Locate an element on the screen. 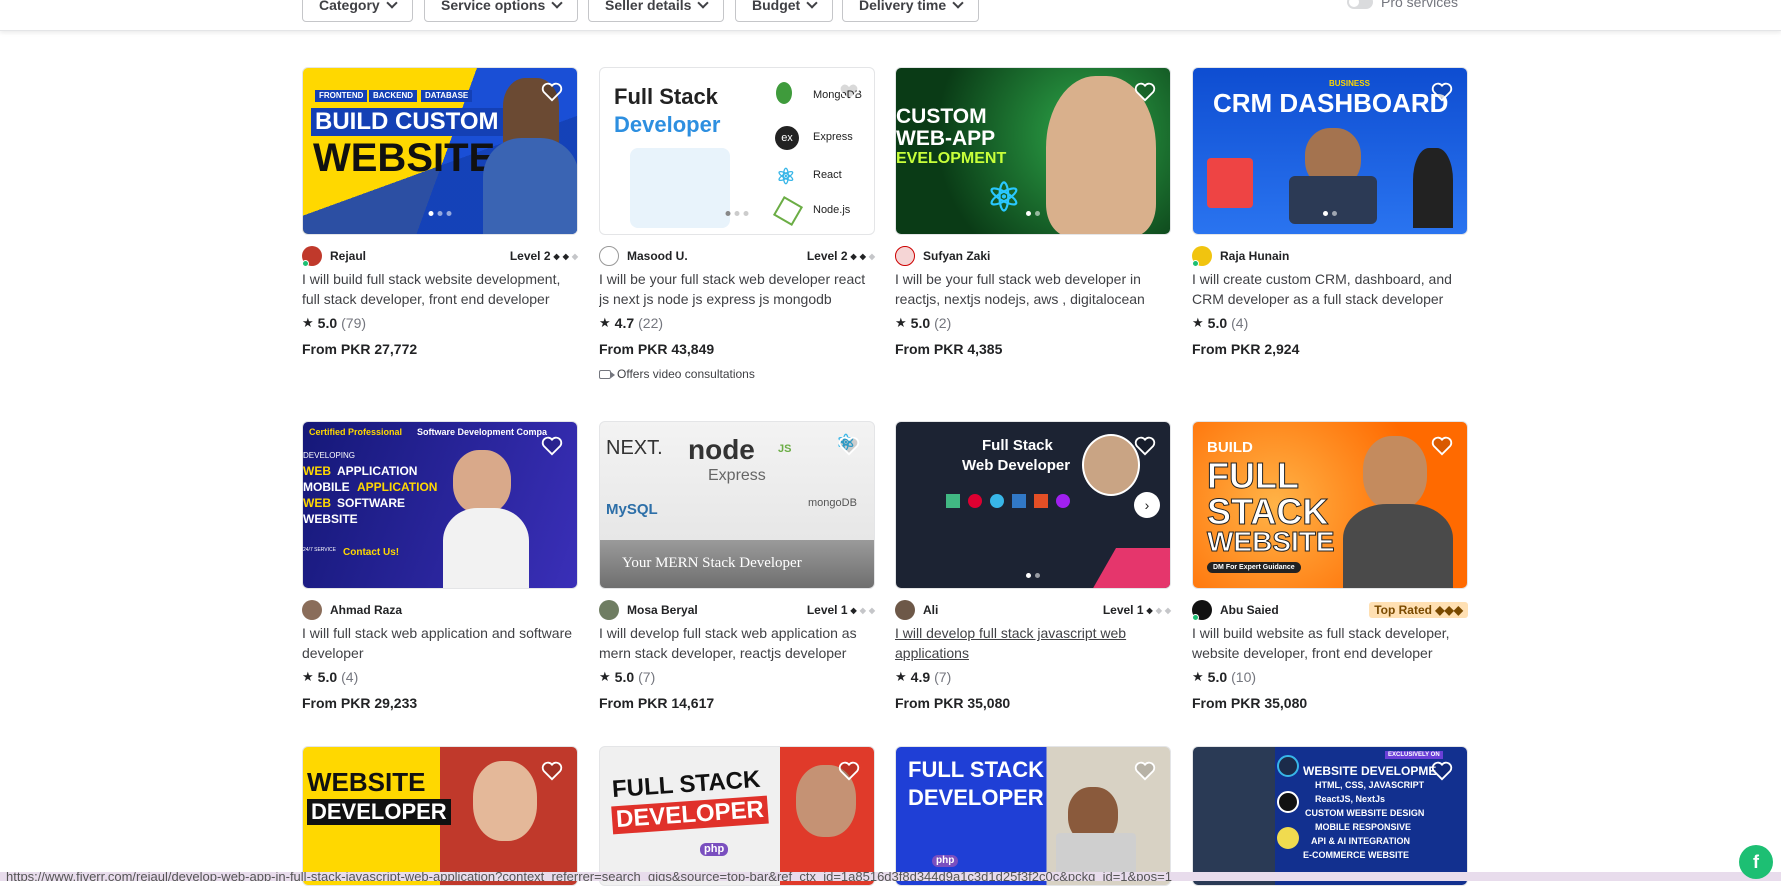 Image resolution: width=1781 pixels, height=886 pixels. service-options-filter: Service options is located at coordinates (501, 11).